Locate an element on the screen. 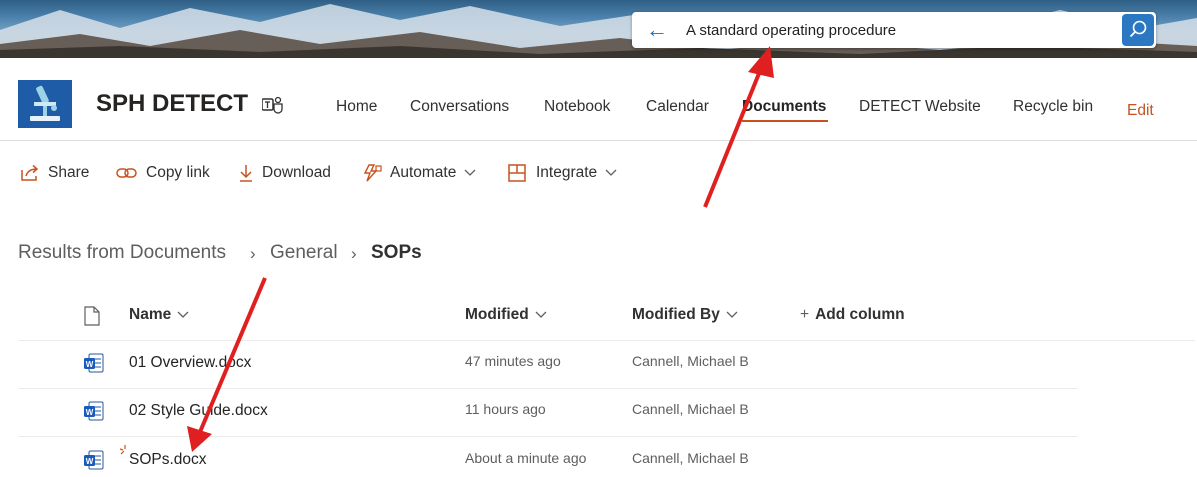 Image resolution: width=1197 pixels, height=477 pixels. plus-icon: + is located at coordinates (805, 314).